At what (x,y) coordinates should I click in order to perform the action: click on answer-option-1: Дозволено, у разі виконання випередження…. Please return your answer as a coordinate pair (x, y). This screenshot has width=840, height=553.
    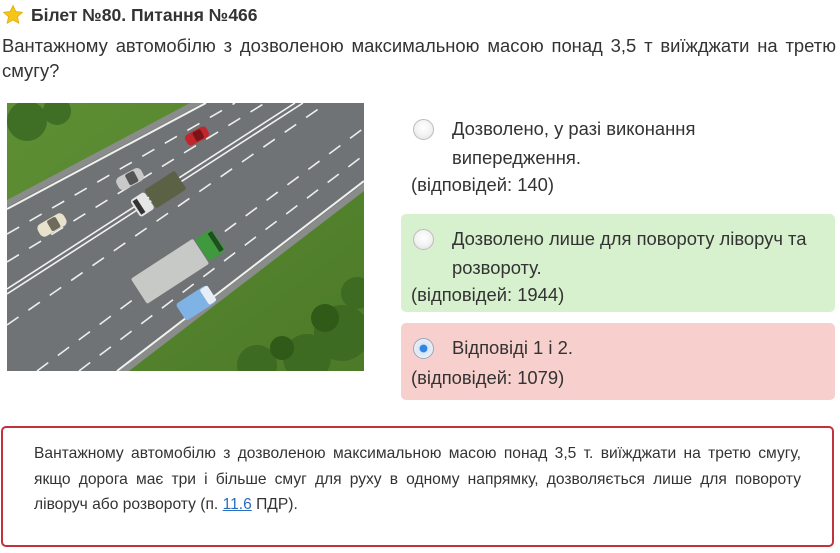
    Looking at the image, I should click on (618, 156).